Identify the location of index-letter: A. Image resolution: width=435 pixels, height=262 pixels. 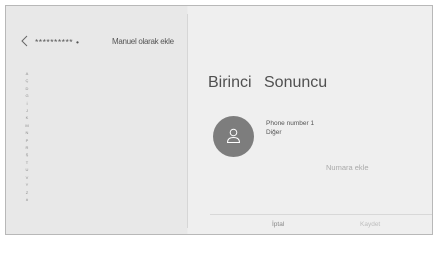
(27, 73).